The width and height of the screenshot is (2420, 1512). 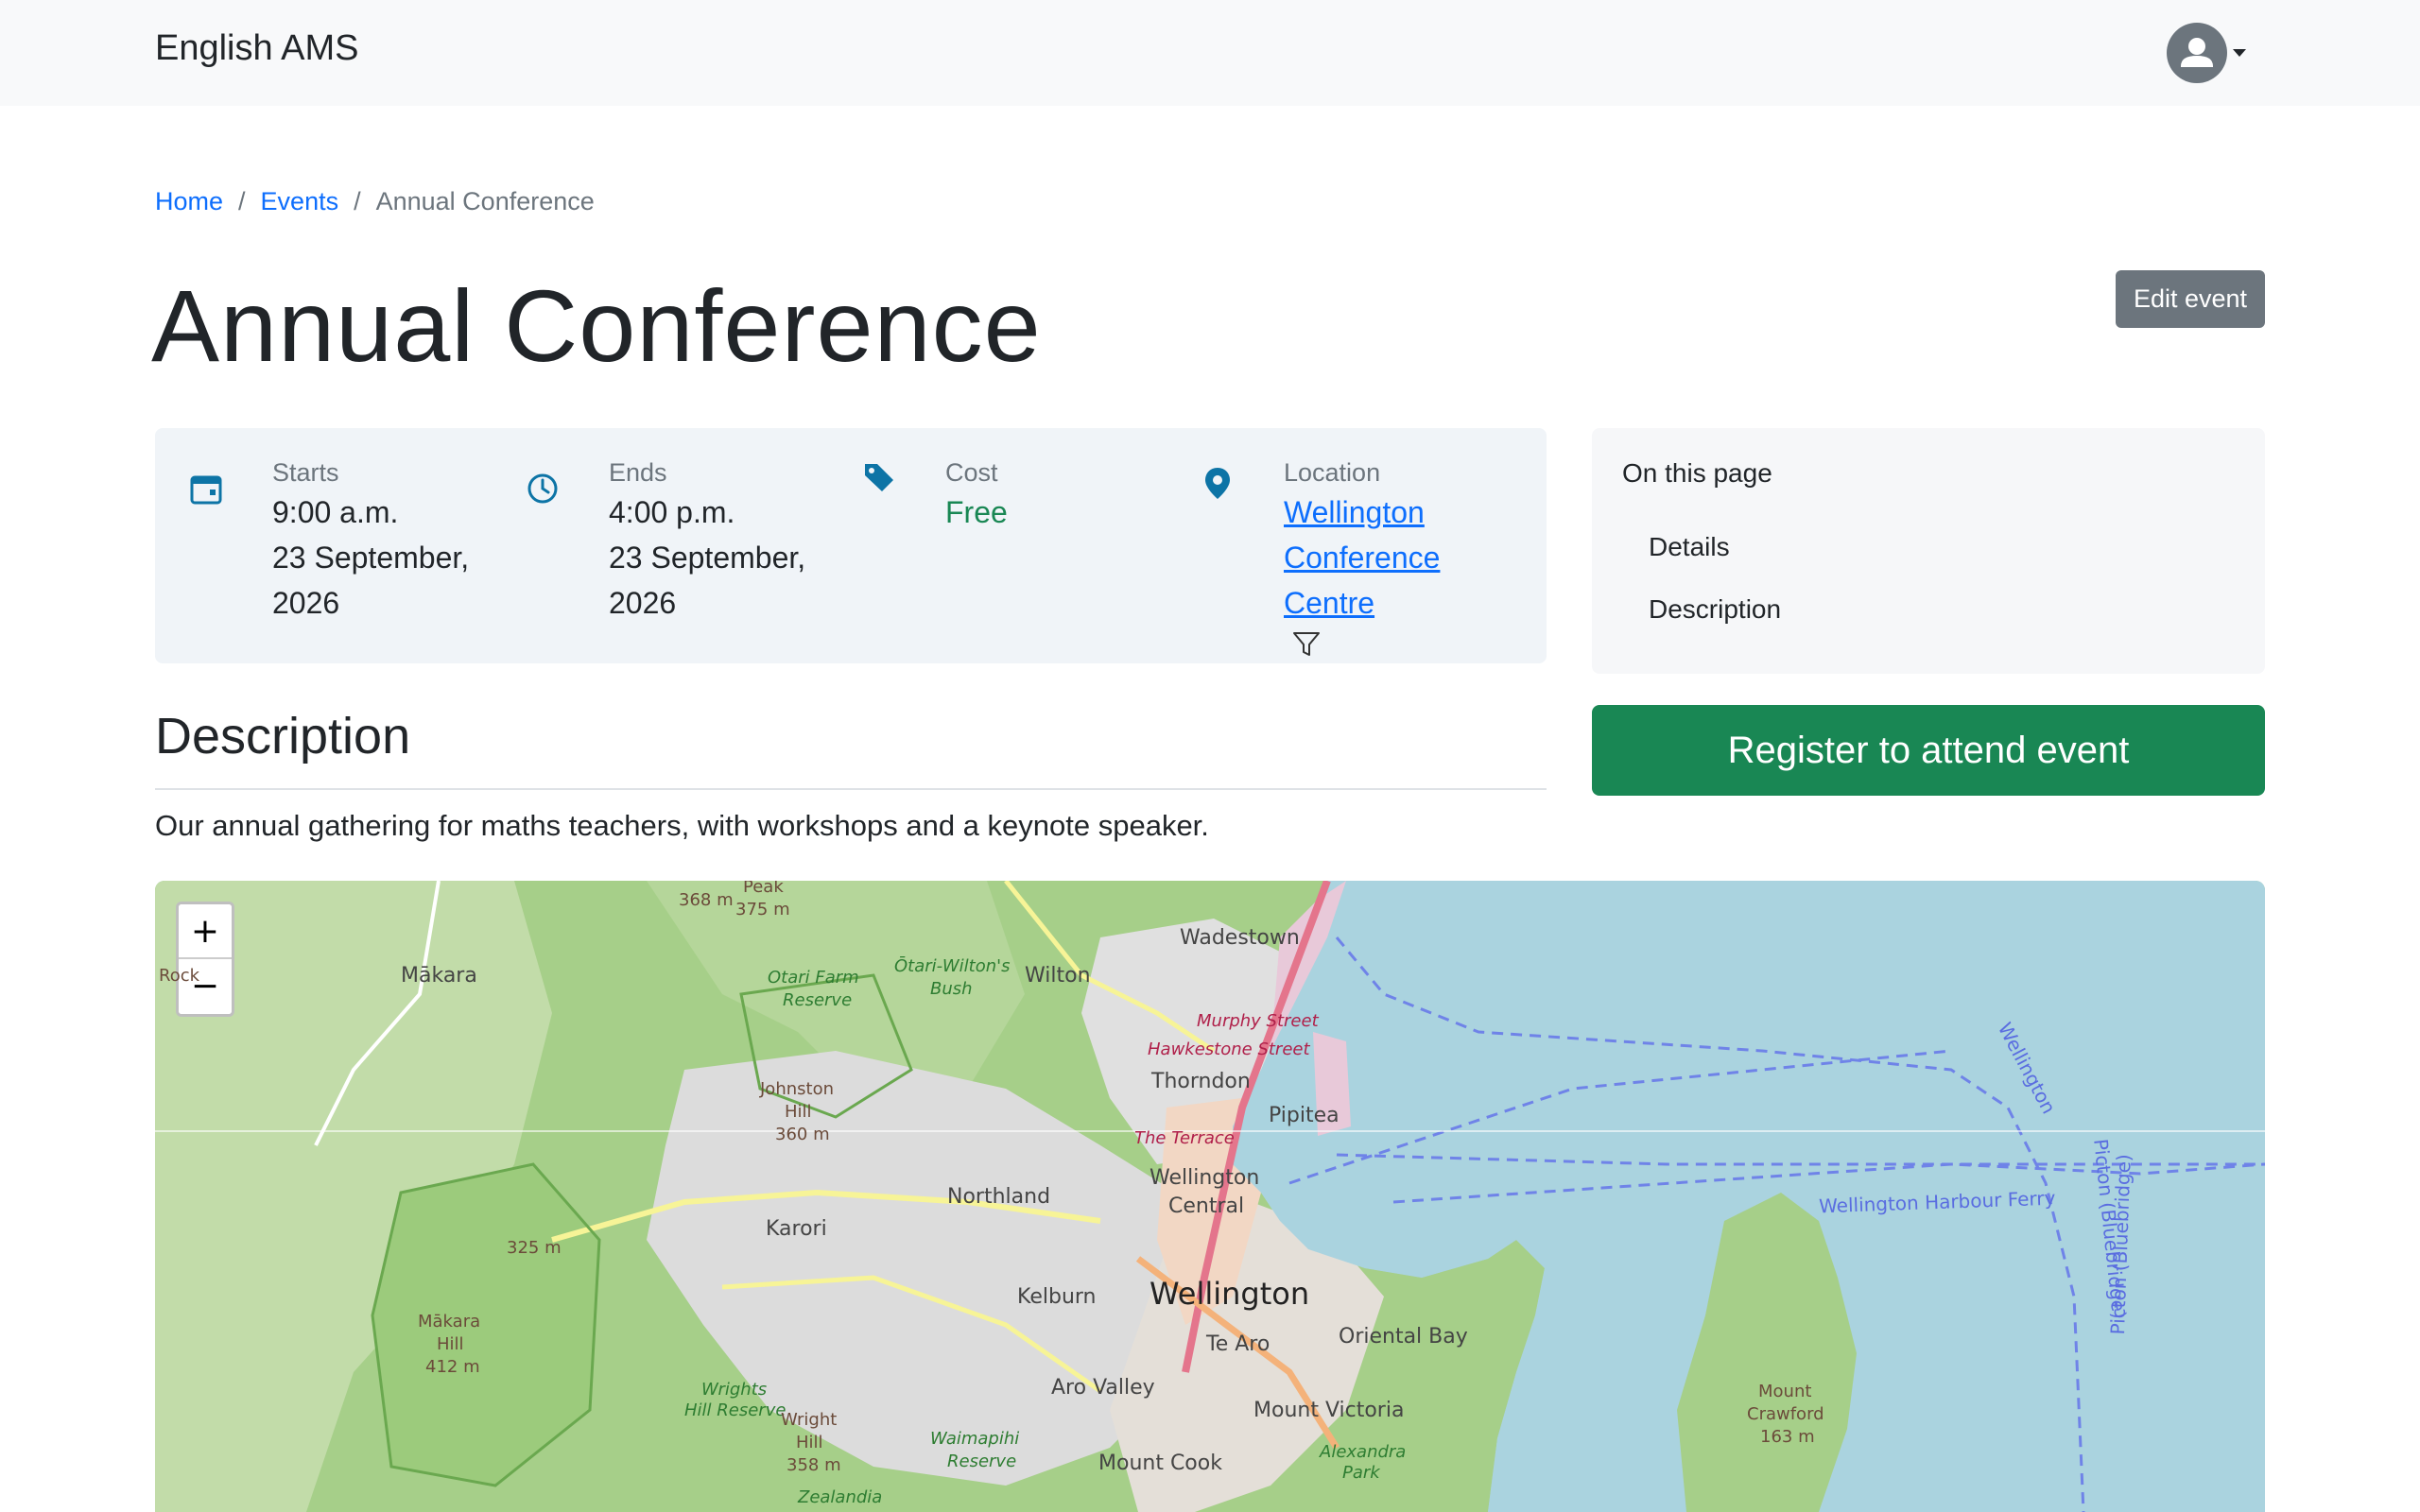 I want to click on description-heading: Description, so click(x=283, y=736).